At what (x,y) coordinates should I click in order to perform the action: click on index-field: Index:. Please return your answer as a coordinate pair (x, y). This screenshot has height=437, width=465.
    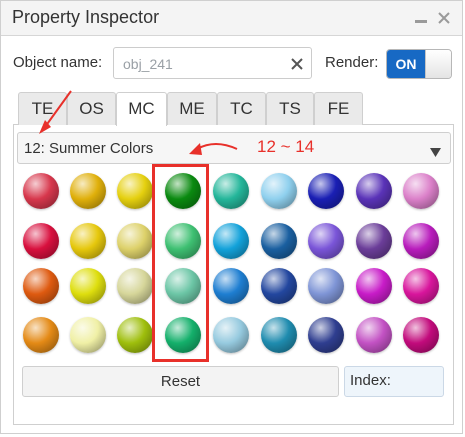
    Looking at the image, I should click on (394, 381).